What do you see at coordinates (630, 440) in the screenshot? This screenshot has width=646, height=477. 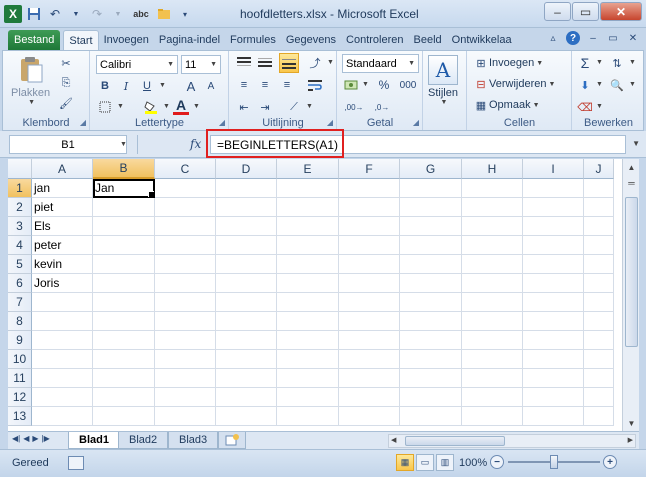 I see `scroll-right-arrow-icon: ▶` at bounding box center [630, 440].